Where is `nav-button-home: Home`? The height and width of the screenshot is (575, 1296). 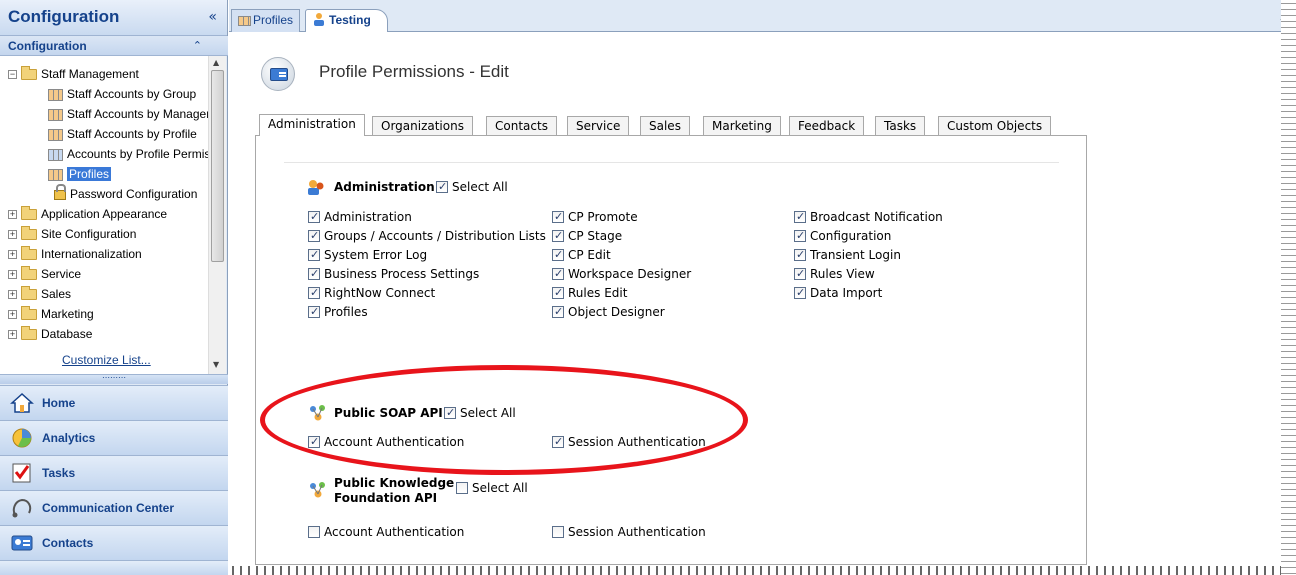 nav-button-home: Home is located at coordinates (114, 402).